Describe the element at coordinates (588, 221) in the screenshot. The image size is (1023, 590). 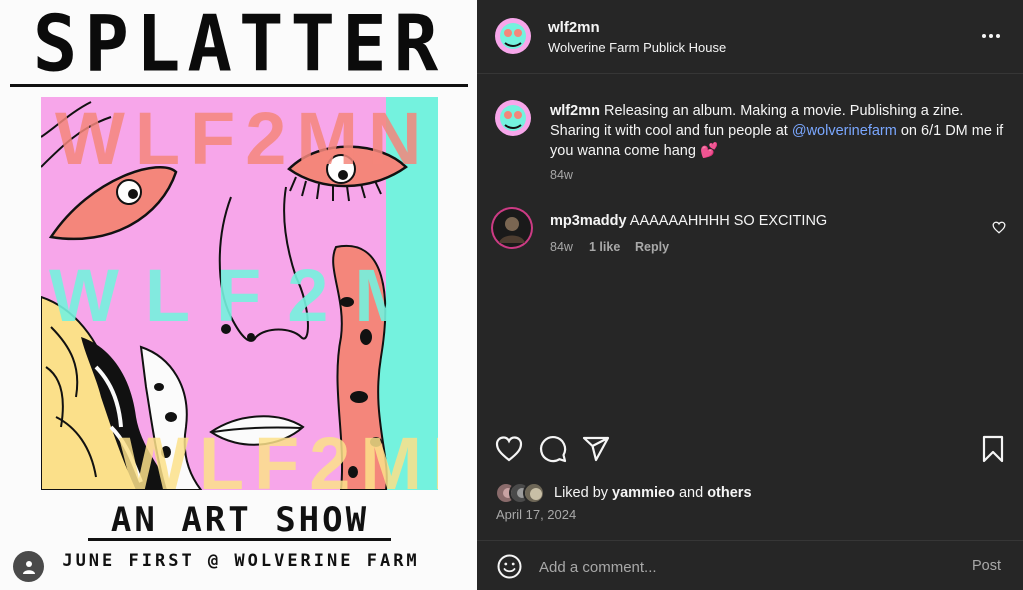
I see `commenter-username: mp3maddy` at that location.